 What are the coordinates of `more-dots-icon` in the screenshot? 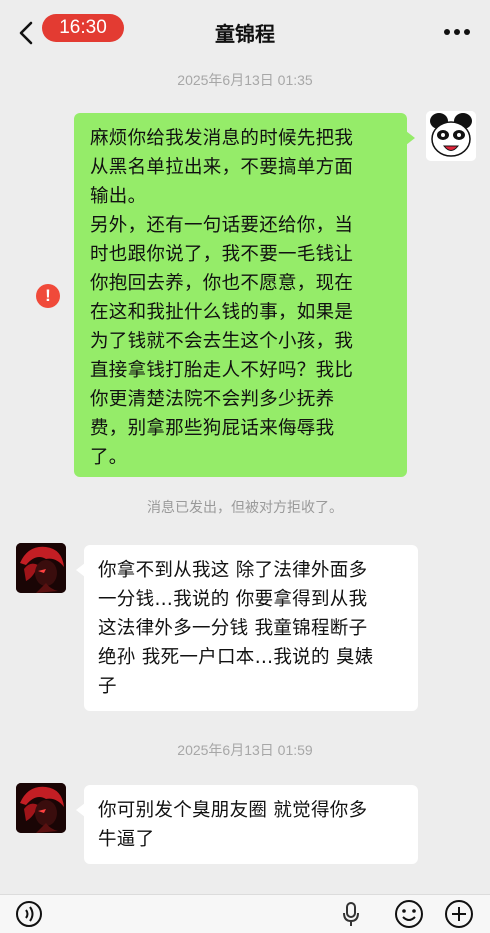 It's located at (457, 32).